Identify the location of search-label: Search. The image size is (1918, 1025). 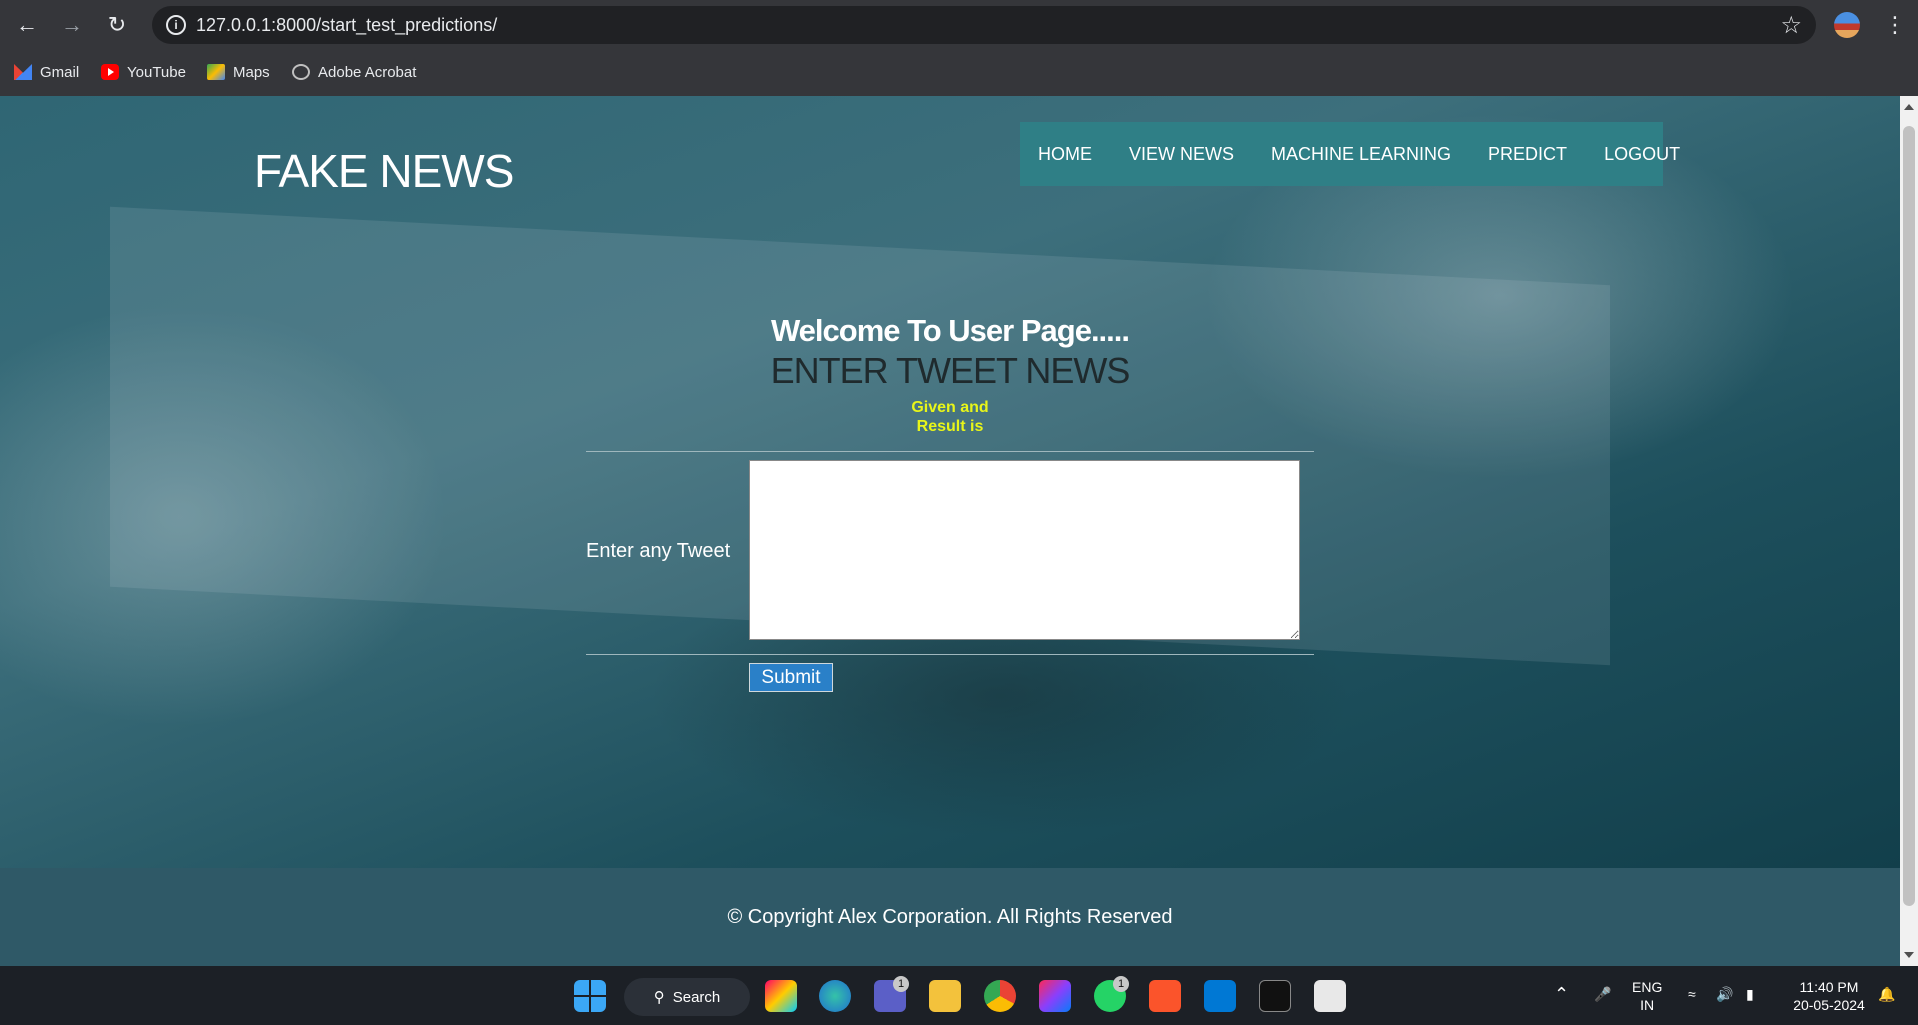
(696, 997).